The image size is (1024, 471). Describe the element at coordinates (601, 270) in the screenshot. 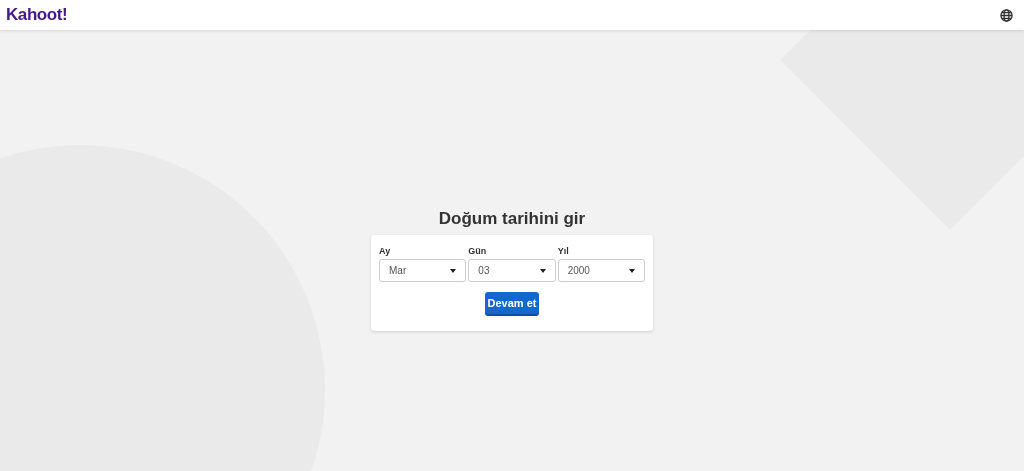

I see `dropdown: 2000` at that location.